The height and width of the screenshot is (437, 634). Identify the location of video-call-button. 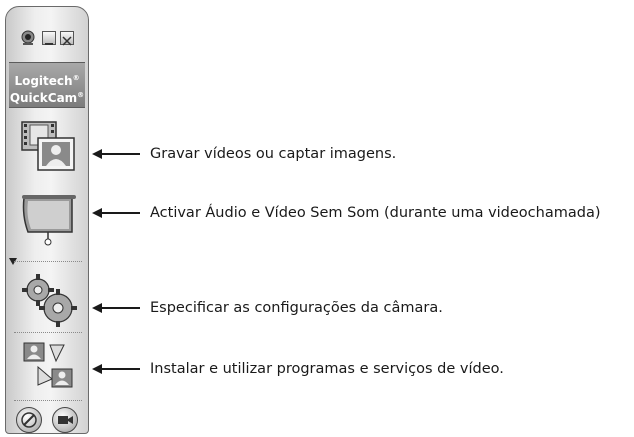
(65, 420).